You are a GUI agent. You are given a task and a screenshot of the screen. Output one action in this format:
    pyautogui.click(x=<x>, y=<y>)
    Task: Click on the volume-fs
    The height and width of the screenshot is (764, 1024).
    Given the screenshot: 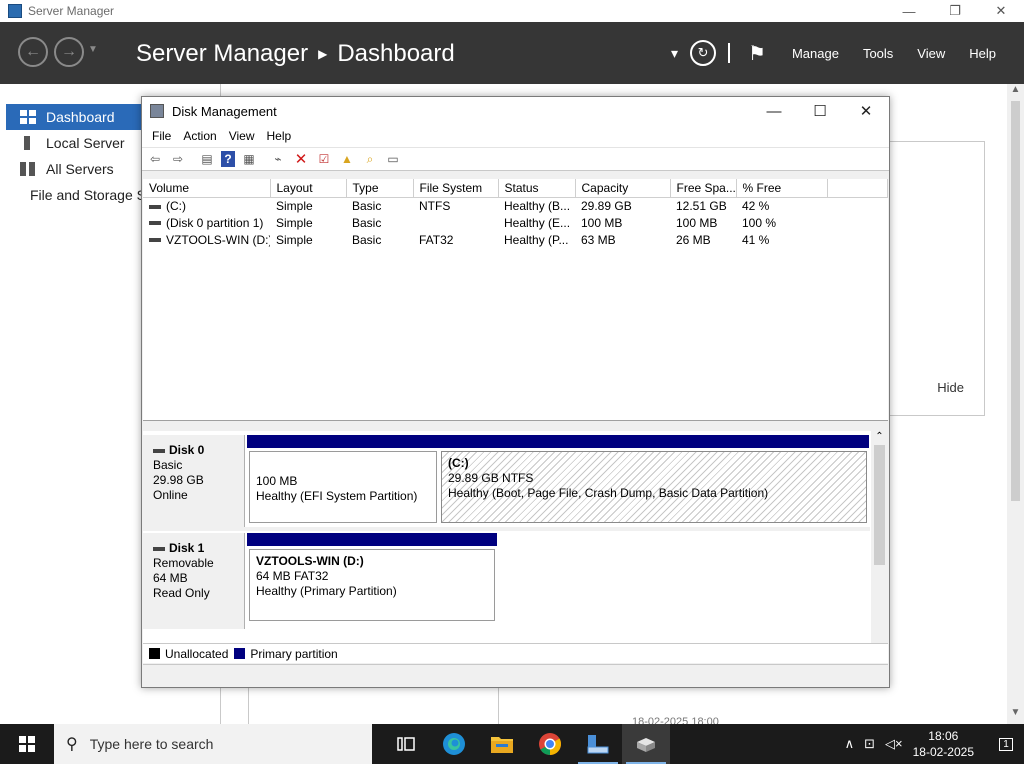 What is the action you would take?
    pyautogui.click(x=455, y=222)
    